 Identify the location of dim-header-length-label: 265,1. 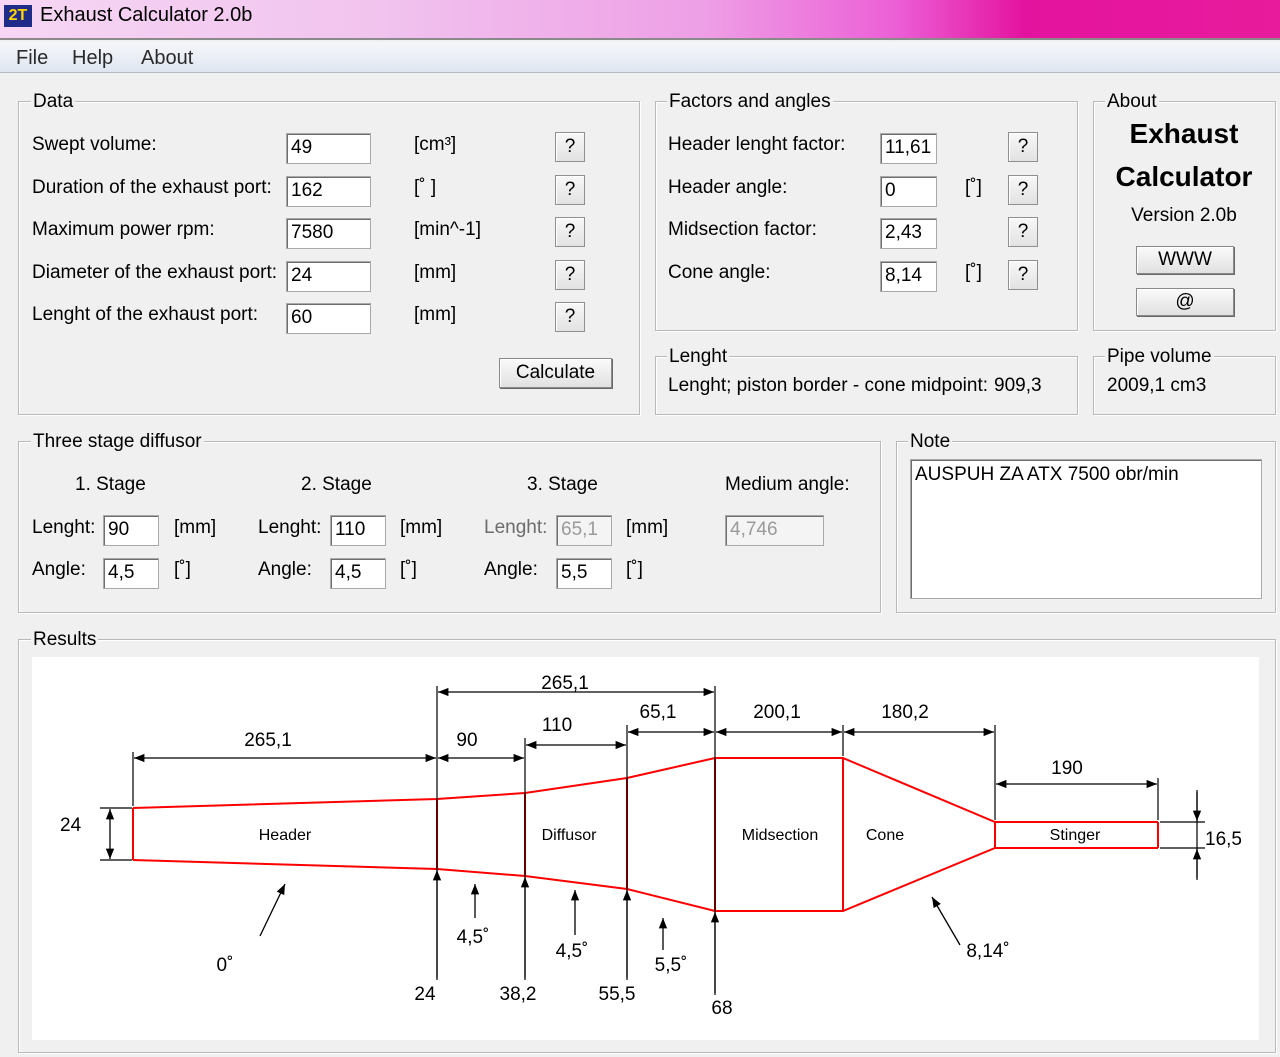
(268, 740).